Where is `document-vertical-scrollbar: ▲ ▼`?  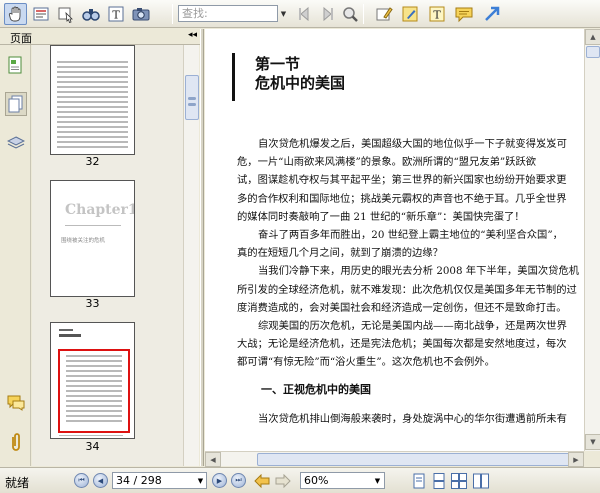 document-vertical-scrollbar: ▲ ▼ is located at coordinates (592, 240).